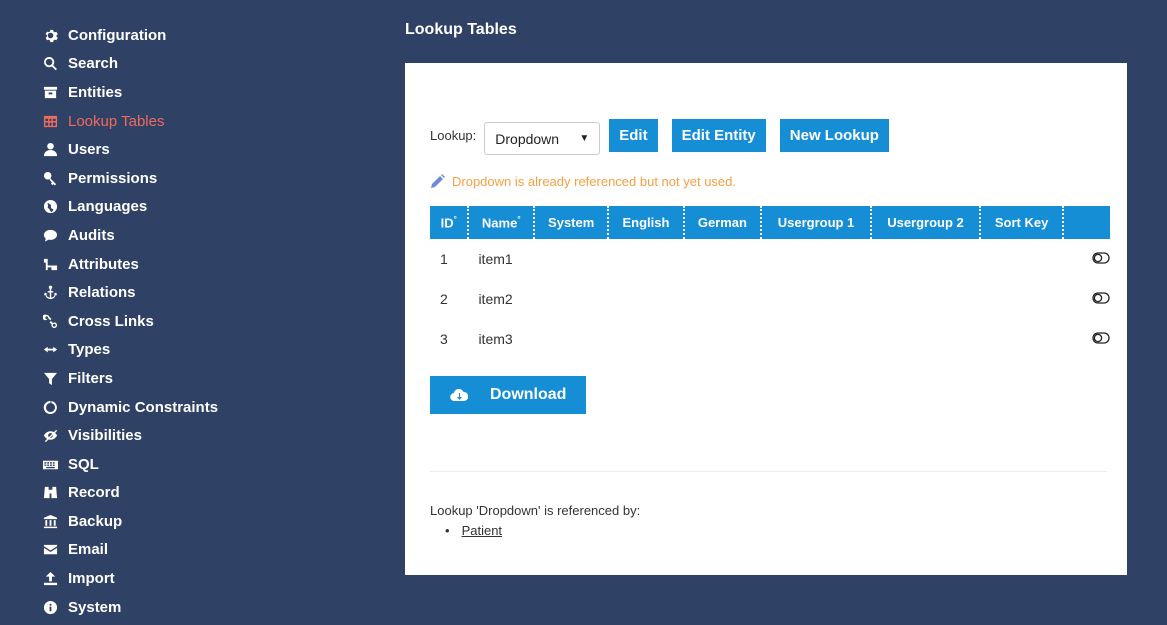 Image resolution: width=1167 pixels, height=625 pixels. I want to click on sidebar-item-label: Visibilities, so click(105, 436).